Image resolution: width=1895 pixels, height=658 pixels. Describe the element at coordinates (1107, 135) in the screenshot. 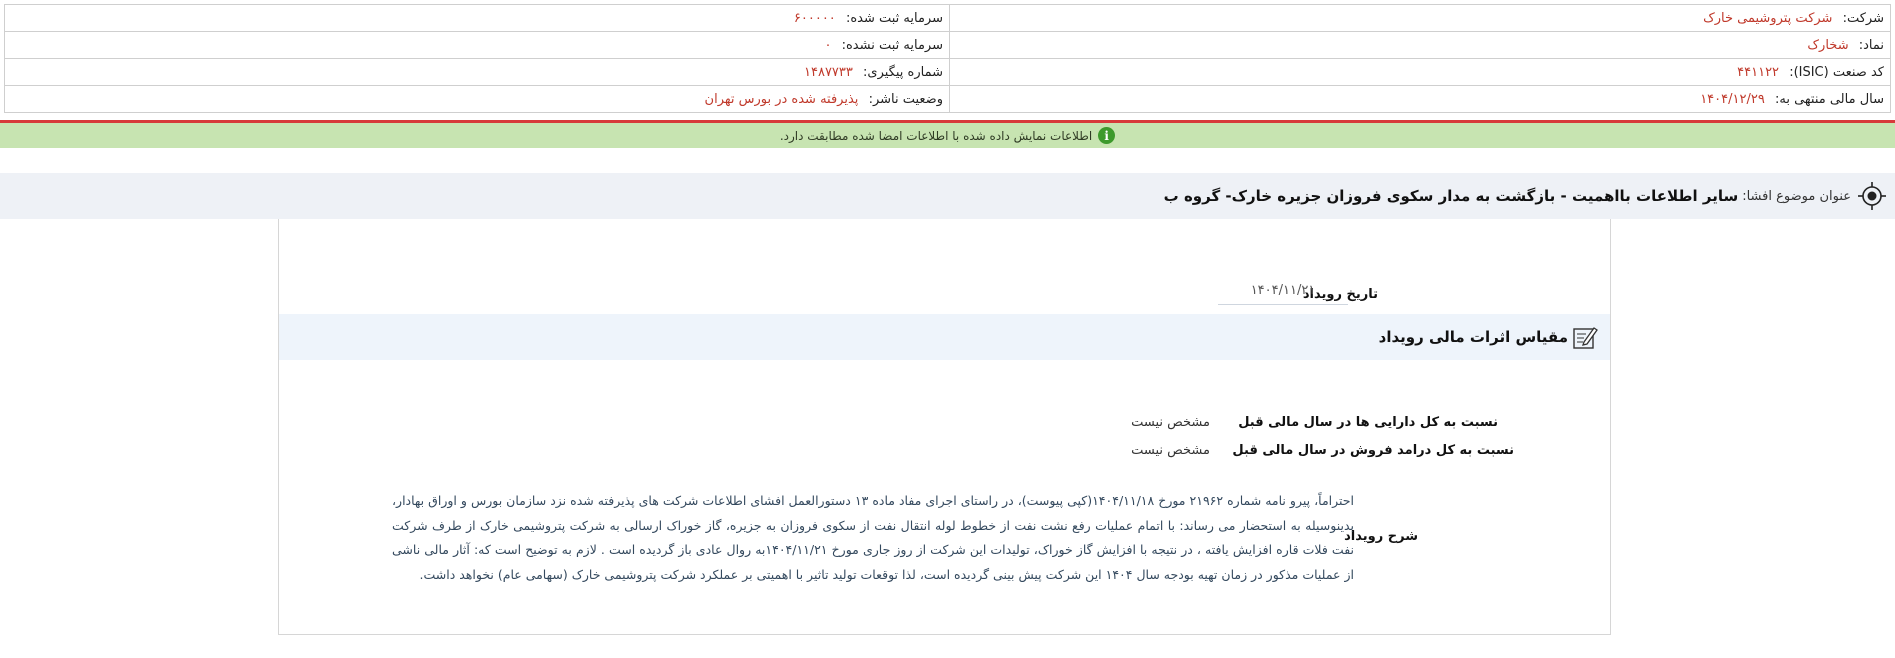

I see `info-icon: i` at that location.